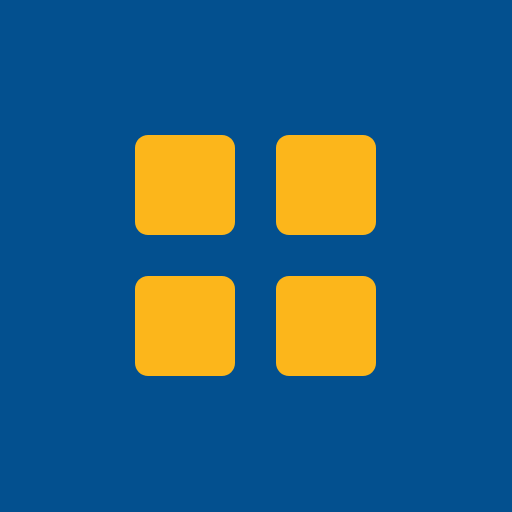 The image size is (512, 512). What do you see at coordinates (185, 185) in the screenshot?
I see `grid-tile-top-left` at bounding box center [185, 185].